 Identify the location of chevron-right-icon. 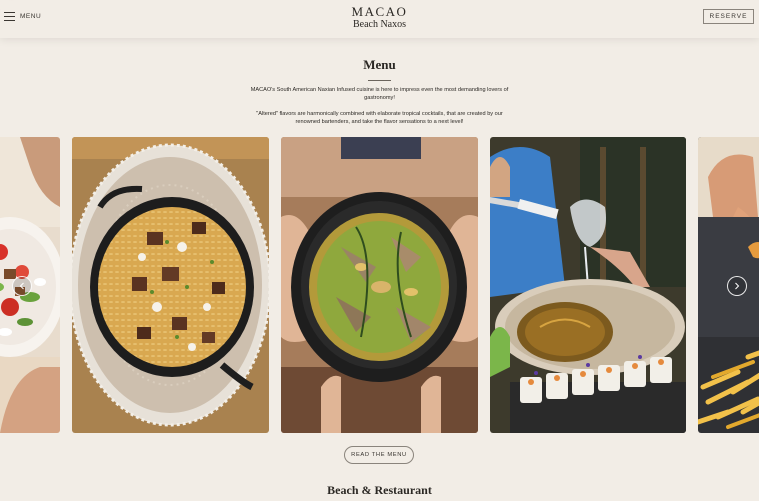
(737, 286).